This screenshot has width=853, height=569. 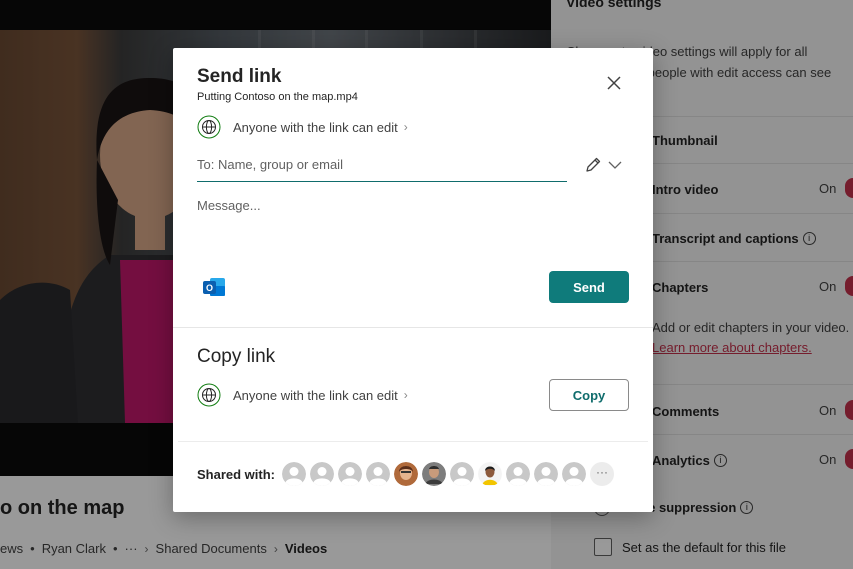 I want to click on close-icon, so click(x=614, y=83).